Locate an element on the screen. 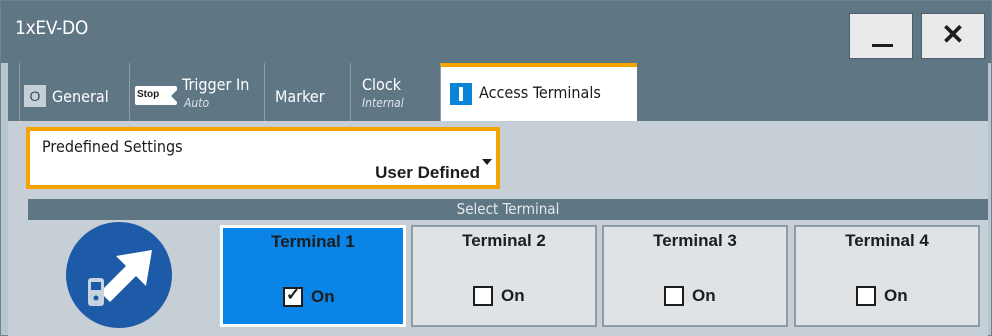 Image resolution: width=992 pixels, height=336 pixels. tab-trigger-in: Stop Trigger In Auto is located at coordinates (196, 92).